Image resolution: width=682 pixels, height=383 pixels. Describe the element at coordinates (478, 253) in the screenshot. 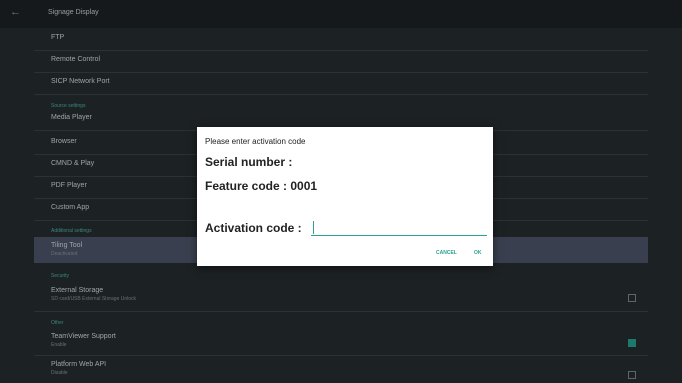

I see `ok-button: OK` at that location.